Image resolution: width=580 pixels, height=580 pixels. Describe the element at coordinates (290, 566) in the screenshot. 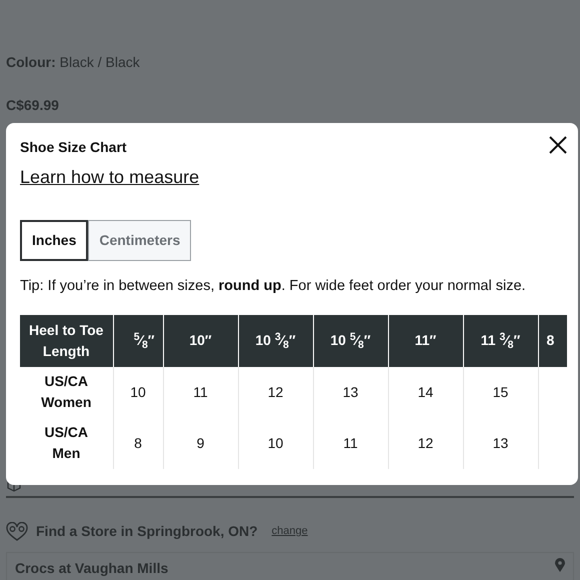

I see `store-selector: Crocs at Vaughan Mills` at that location.